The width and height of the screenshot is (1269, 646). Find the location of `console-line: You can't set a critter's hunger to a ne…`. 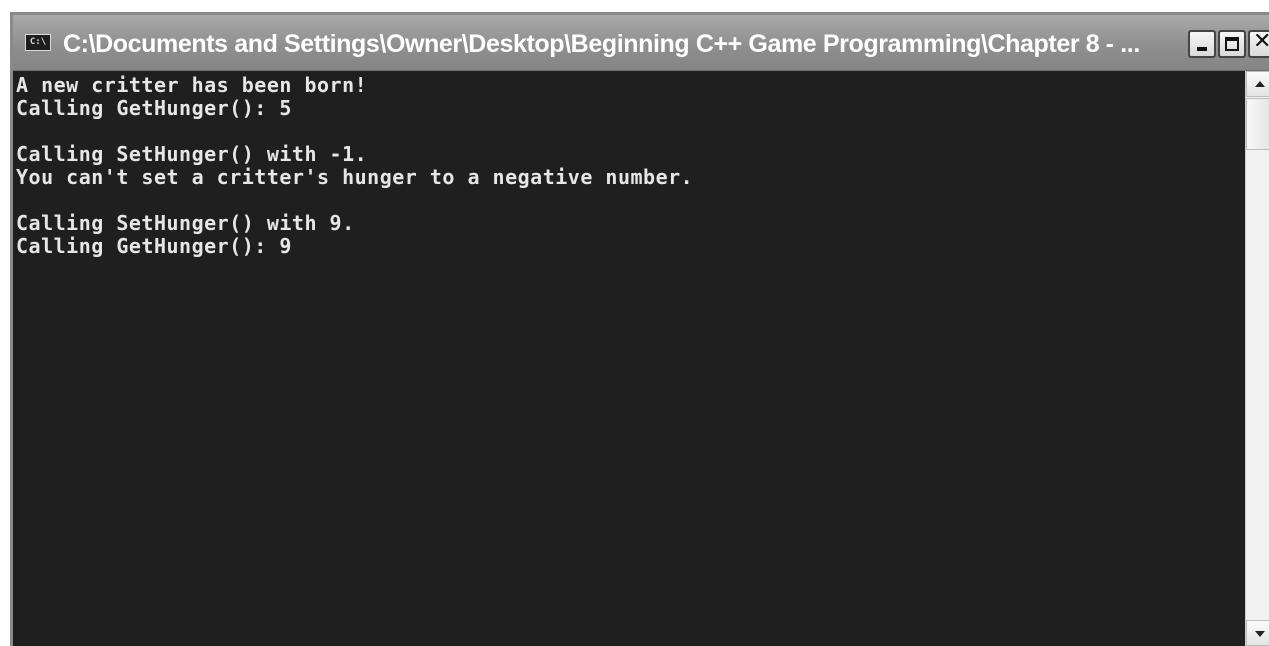

console-line: You can't set a critter's hunger to a ne… is located at coordinates (355, 177).